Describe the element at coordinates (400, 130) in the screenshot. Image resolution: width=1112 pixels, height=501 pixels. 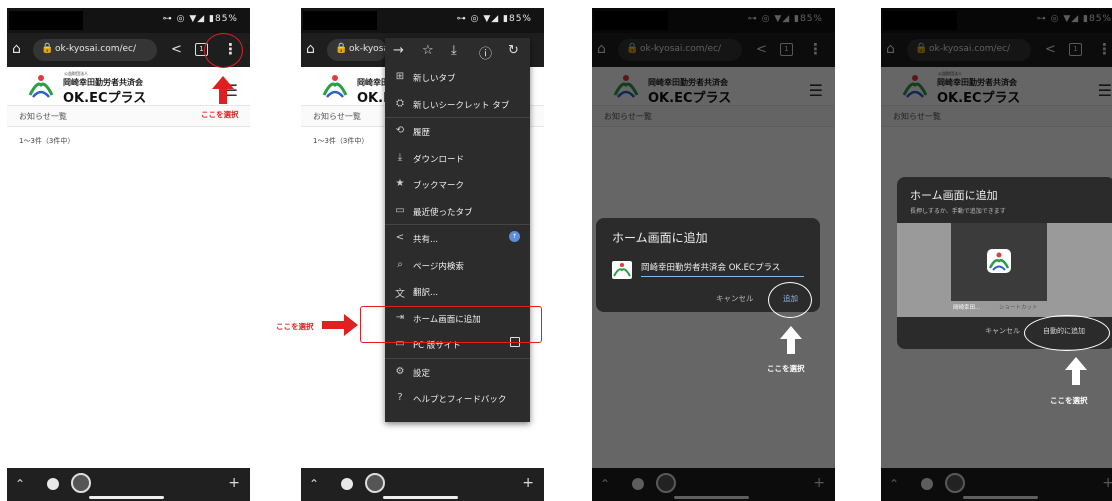
I see `history-icon: ⟲` at that location.